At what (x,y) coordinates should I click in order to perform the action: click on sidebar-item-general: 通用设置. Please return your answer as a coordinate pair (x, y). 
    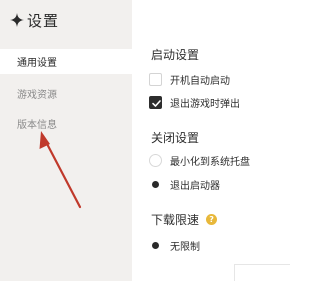
    Looking at the image, I should click on (66, 61).